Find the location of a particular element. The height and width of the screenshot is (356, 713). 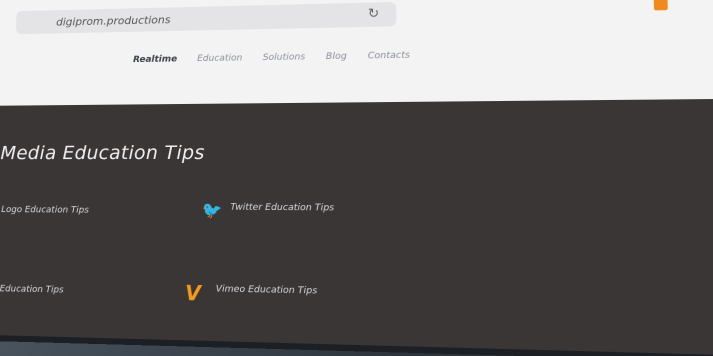

brand-logo is located at coordinates (683, 5).